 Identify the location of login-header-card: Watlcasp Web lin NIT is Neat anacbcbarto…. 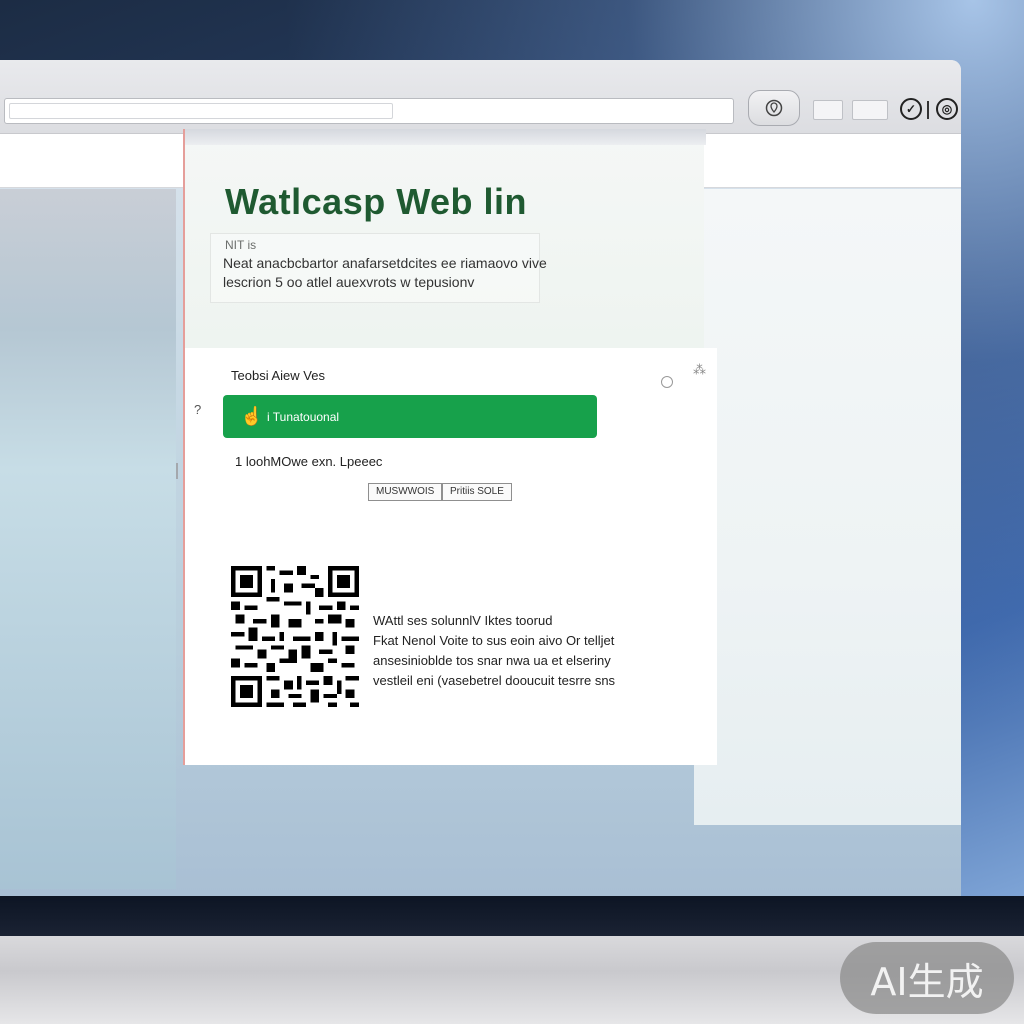
(444, 238).